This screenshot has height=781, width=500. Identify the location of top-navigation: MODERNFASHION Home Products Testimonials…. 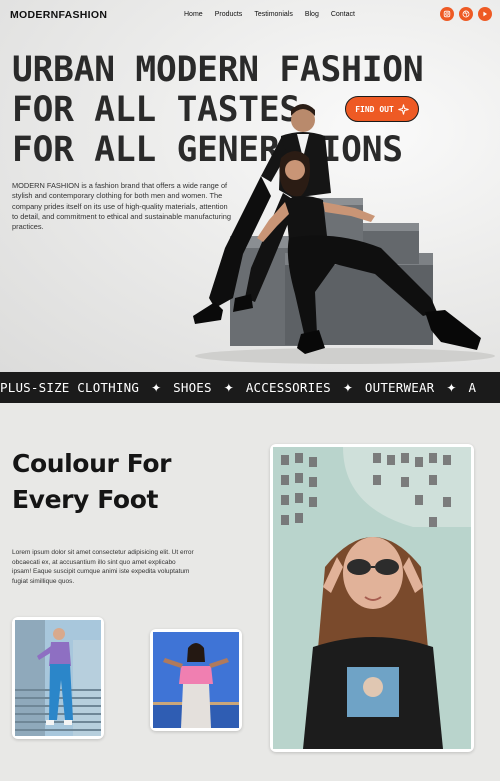
(251, 14).